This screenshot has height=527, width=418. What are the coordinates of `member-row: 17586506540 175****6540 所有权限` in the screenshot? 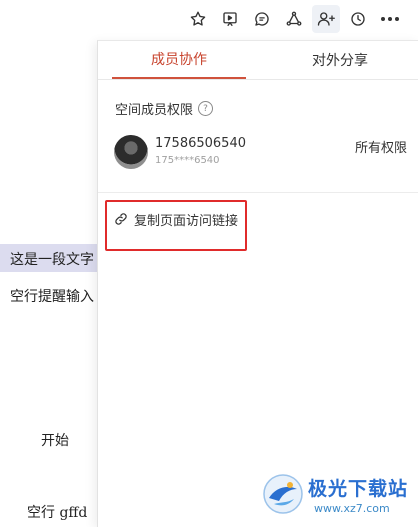 It's located at (259, 154).